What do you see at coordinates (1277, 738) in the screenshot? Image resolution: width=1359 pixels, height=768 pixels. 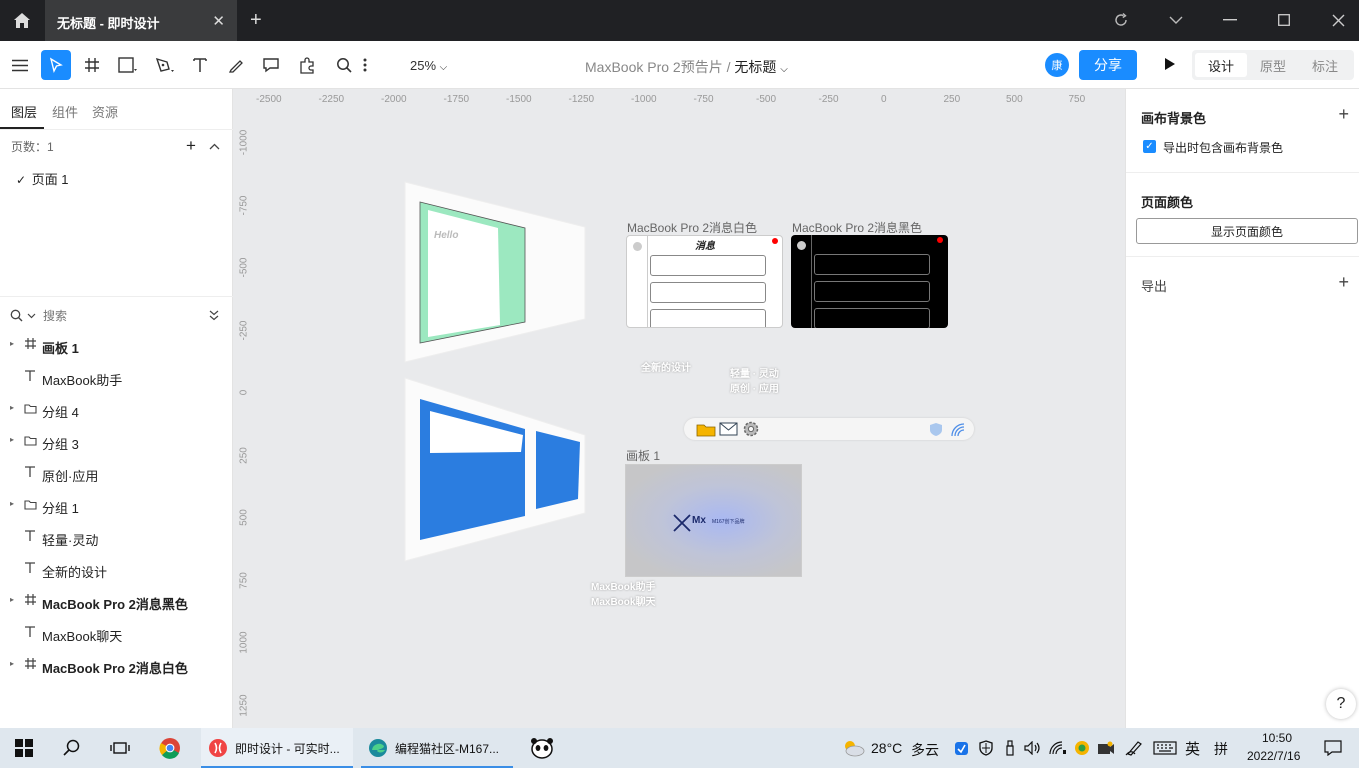 I see `clock-time: 10:50` at bounding box center [1277, 738].